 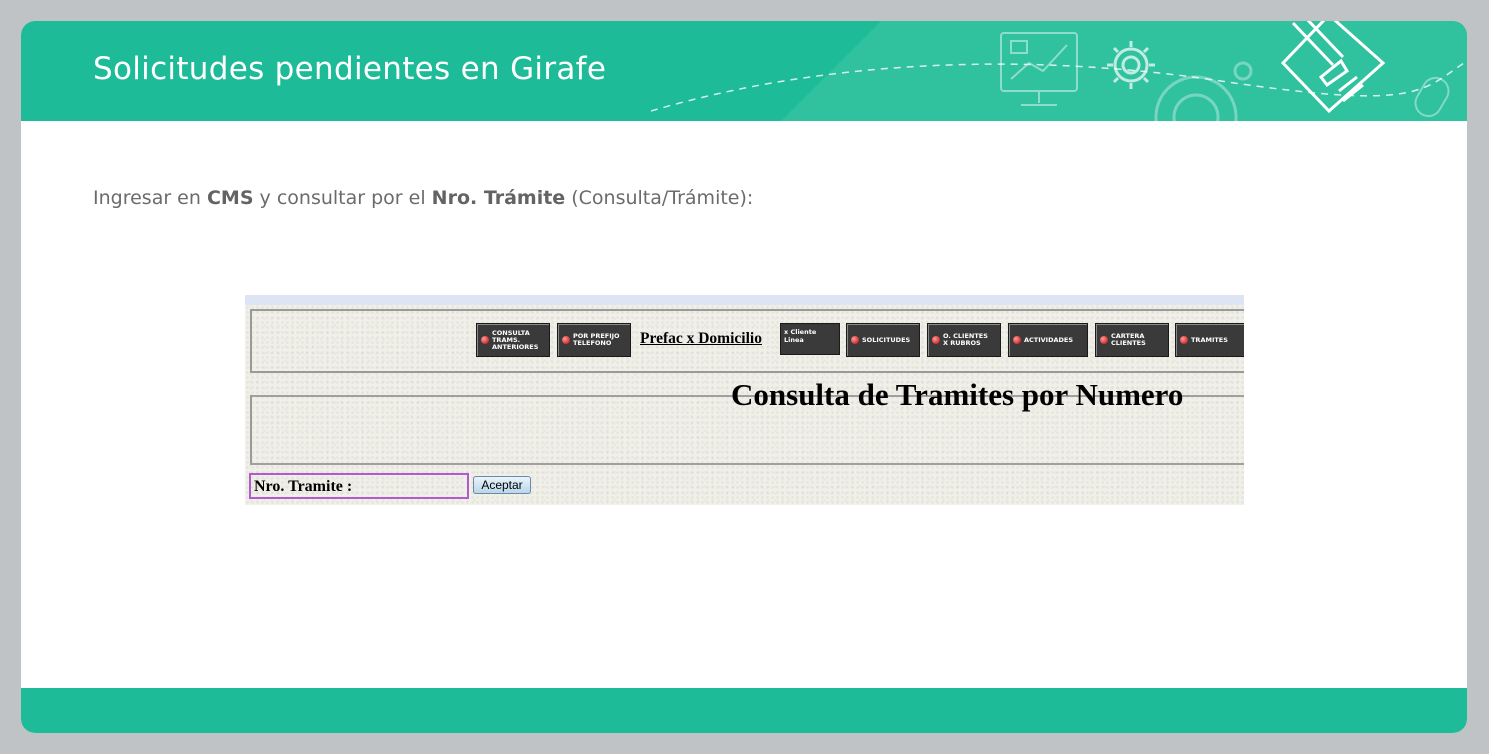 I want to click on nav-button-por-prefijo: Por prefijo Telefono, so click(x=594, y=340).